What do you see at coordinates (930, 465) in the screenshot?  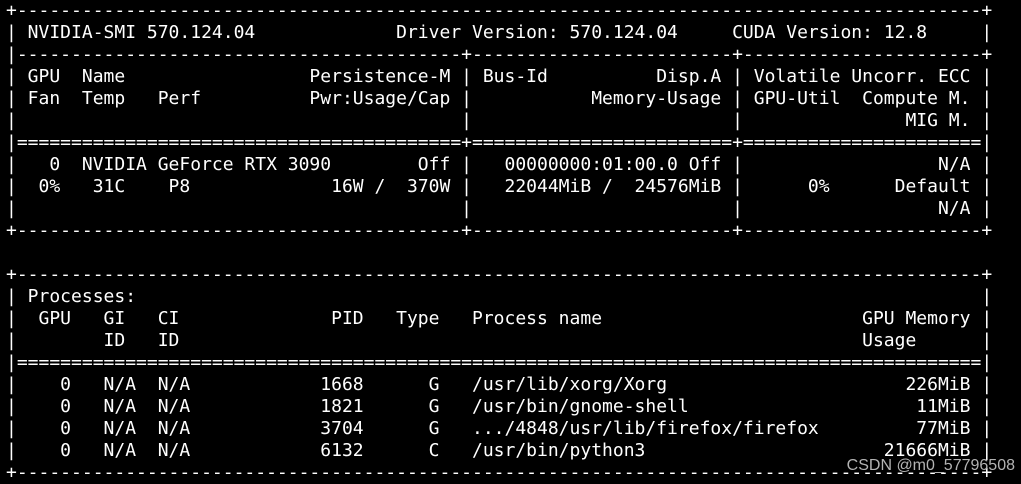 I see `csdn-watermark: CSDN @m0_57796508` at bounding box center [930, 465].